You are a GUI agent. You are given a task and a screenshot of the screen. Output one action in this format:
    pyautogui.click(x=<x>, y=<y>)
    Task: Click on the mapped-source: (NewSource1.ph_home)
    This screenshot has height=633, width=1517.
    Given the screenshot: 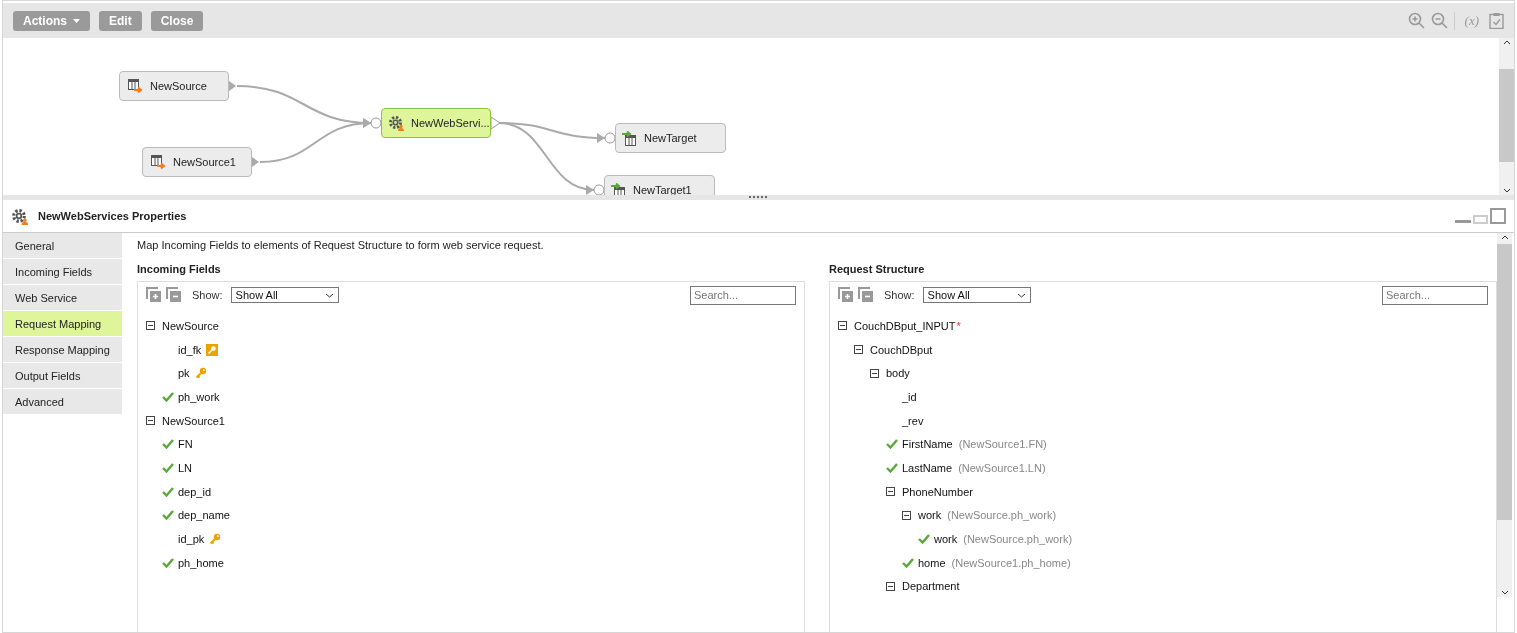 What is the action you would take?
    pyautogui.click(x=1011, y=562)
    